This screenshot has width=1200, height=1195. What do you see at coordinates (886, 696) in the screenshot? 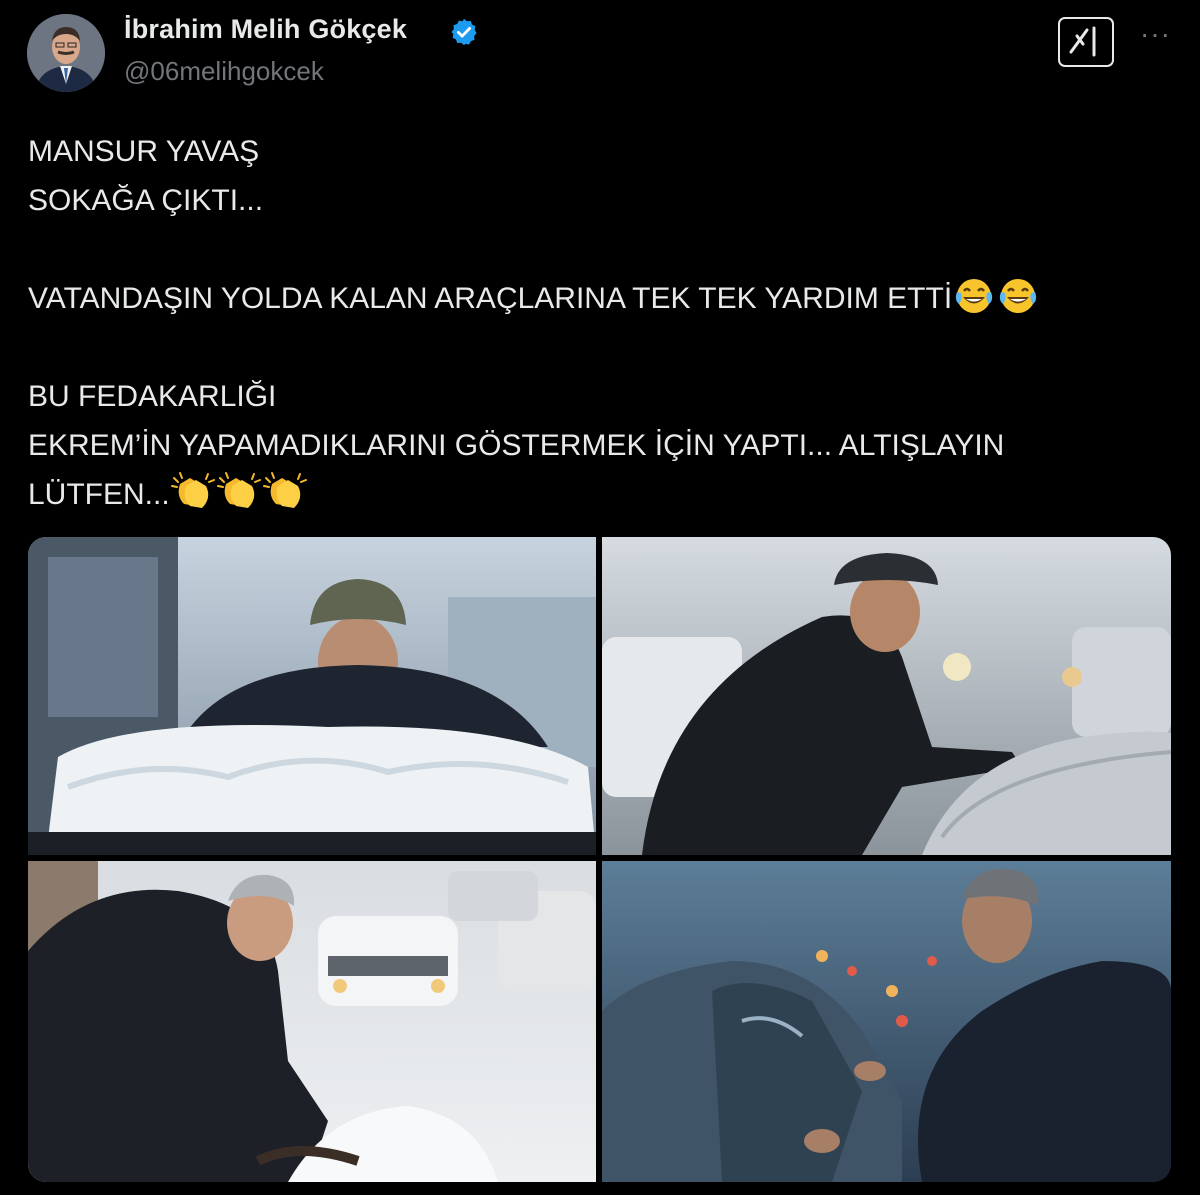
I see `photo-man-leaning-on-car` at bounding box center [886, 696].